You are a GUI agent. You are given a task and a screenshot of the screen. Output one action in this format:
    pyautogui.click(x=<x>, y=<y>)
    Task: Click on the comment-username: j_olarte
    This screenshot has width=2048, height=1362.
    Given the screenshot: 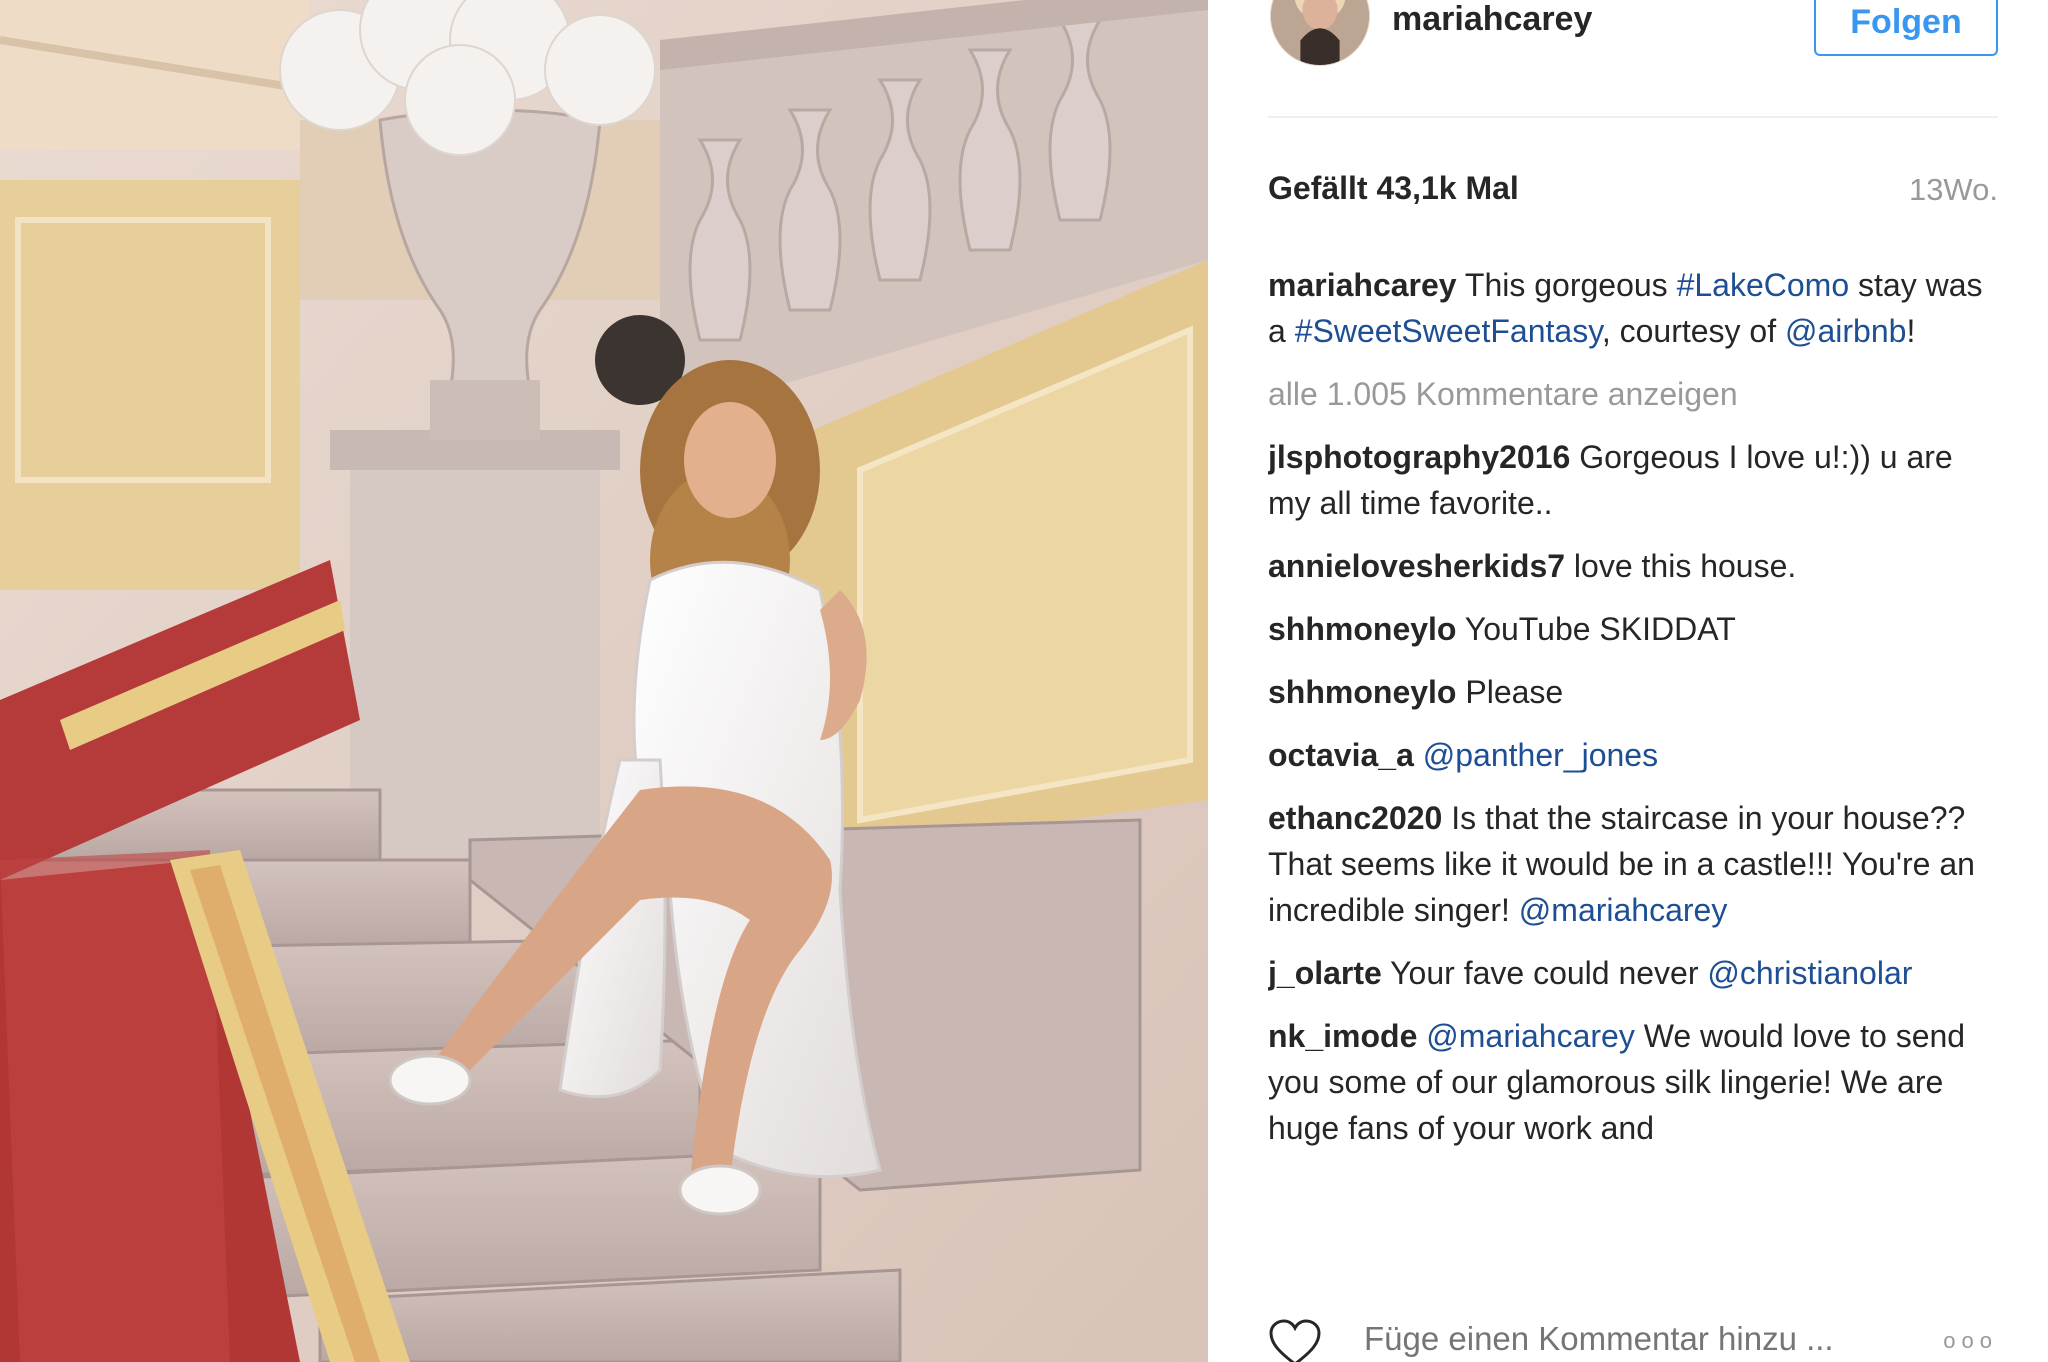 What is the action you would take?
    pyautogui.click(x=1325, y=973)
    